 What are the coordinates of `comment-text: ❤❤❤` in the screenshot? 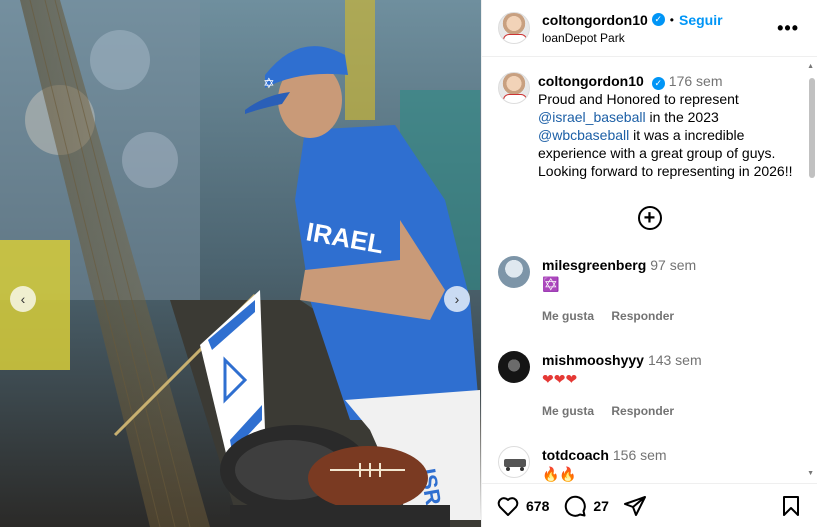 It's located at (560, 379).